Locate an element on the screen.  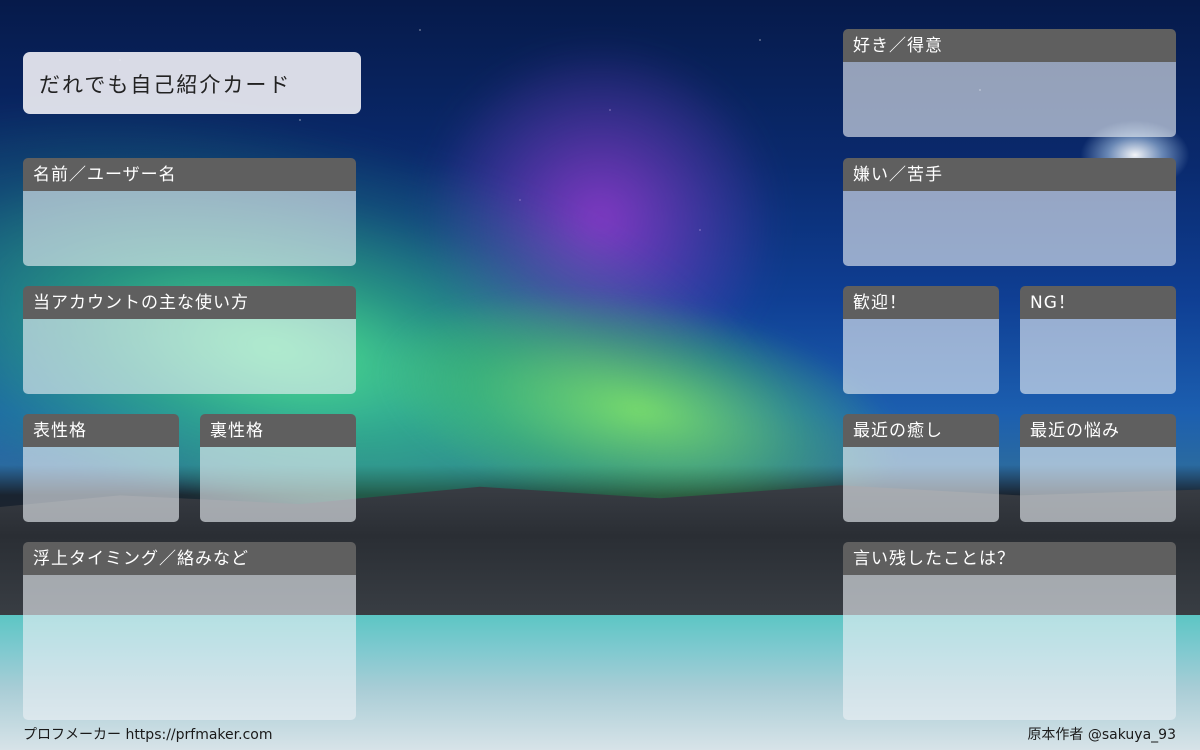
panel-surface-personality-header: 表性格 is located at coordinates (101, 430).